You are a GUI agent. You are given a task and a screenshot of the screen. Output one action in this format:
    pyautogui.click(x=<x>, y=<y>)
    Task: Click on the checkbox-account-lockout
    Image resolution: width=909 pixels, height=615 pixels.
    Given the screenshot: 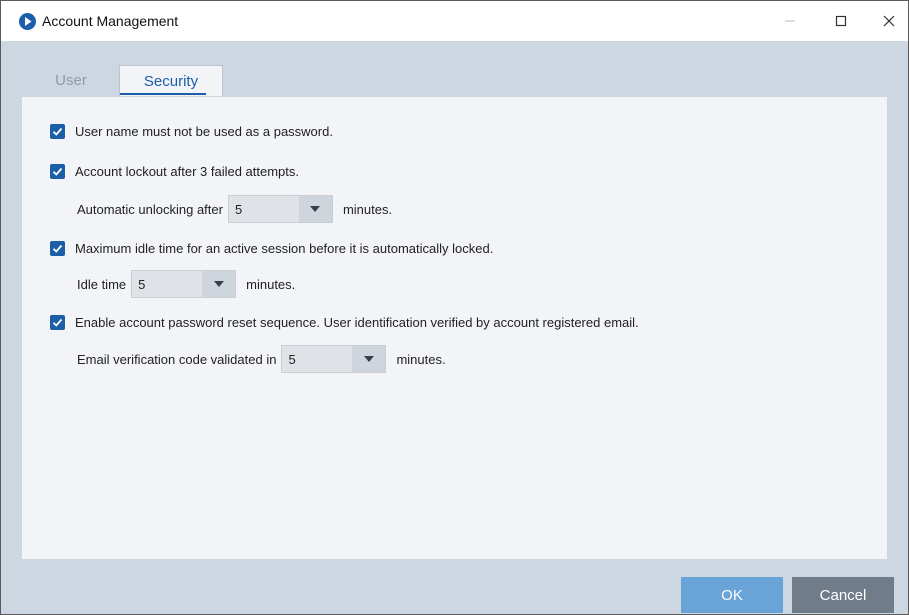 What is the action you would take?
    pyautogui.click(x=57, y=171)
    